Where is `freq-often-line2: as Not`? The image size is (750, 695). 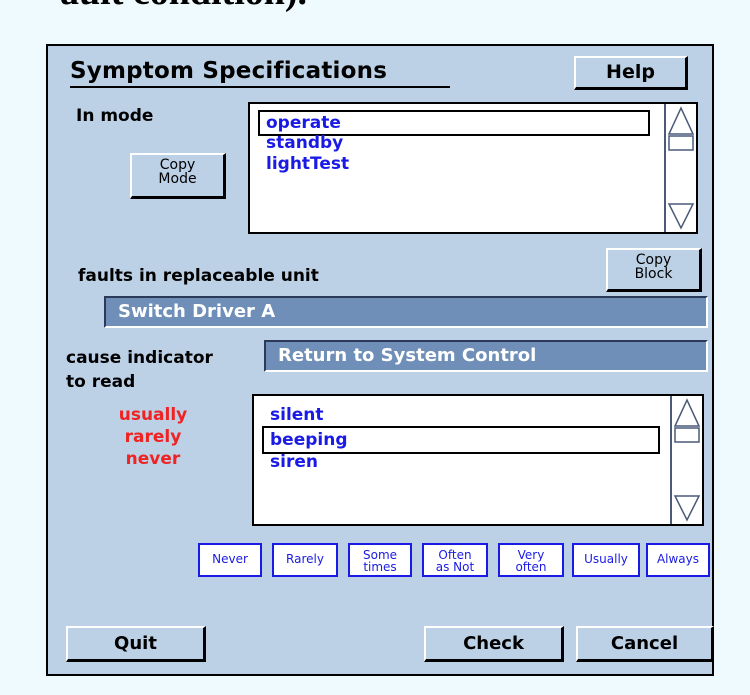
freq-often-line2: as Not is located at coordinates (455, 567).